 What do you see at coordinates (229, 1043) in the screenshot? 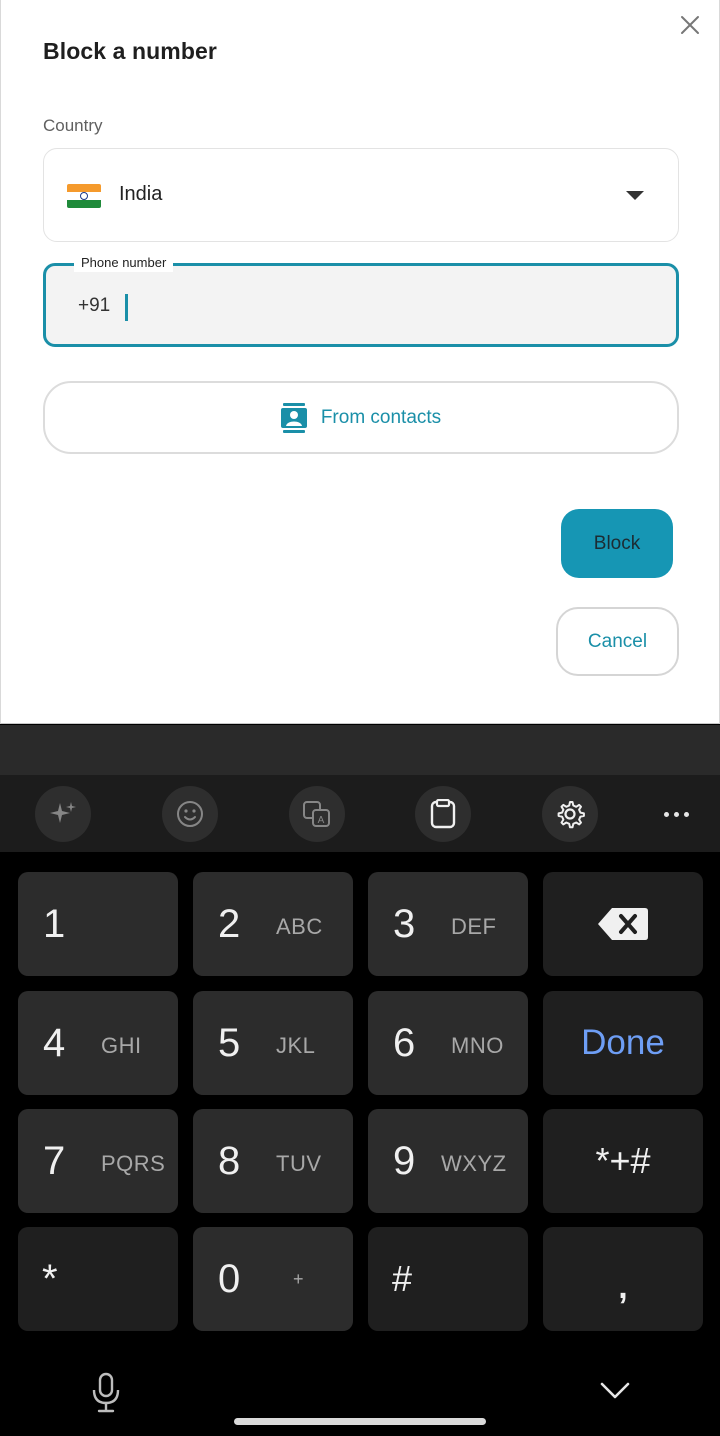
I see `key-digit: 5` at bounding box center [229, 1043].